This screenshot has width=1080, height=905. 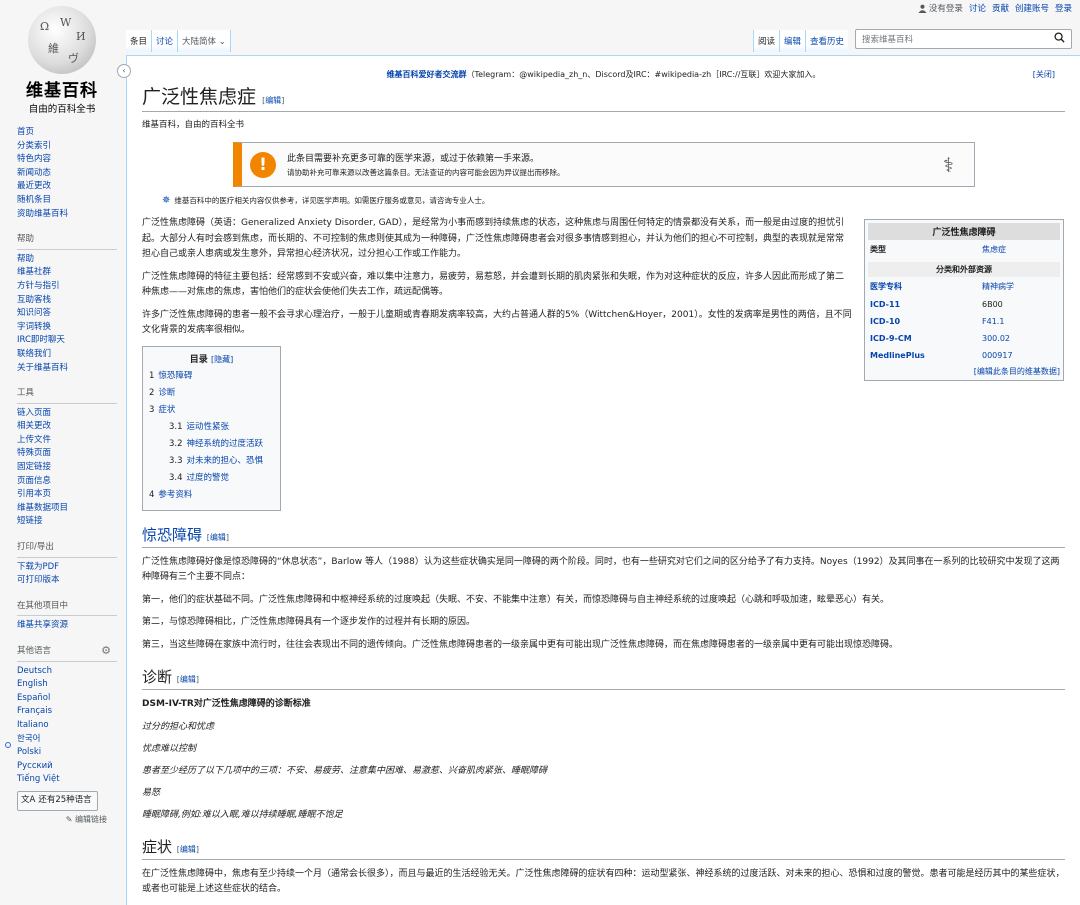 What do you see at coordinates (225, 461) in the screenshot?
I see `toc-link: 对未来的担心、恐惧` at bounding box center [225, 461].